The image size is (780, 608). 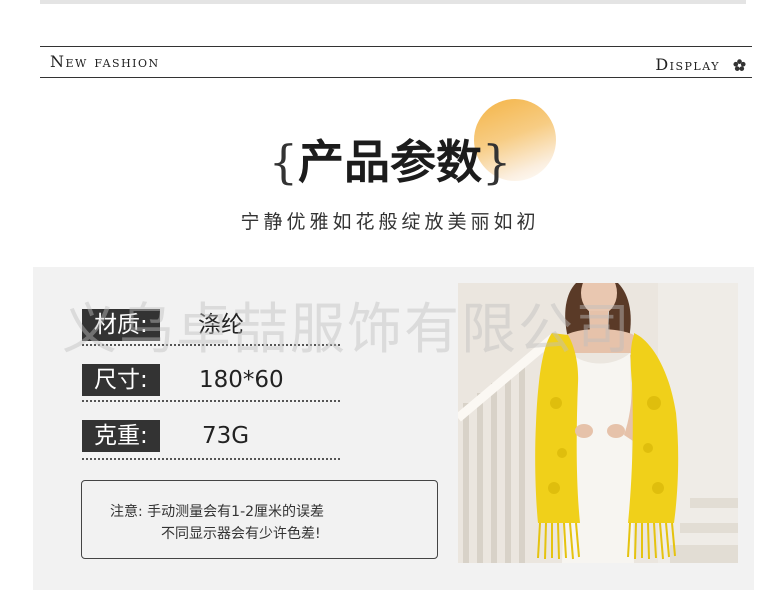 What do you see at coordinates (396, 62) in the screenshot?
I see `fashion-banner: New fashion Display` at bounding box center [396, 62].